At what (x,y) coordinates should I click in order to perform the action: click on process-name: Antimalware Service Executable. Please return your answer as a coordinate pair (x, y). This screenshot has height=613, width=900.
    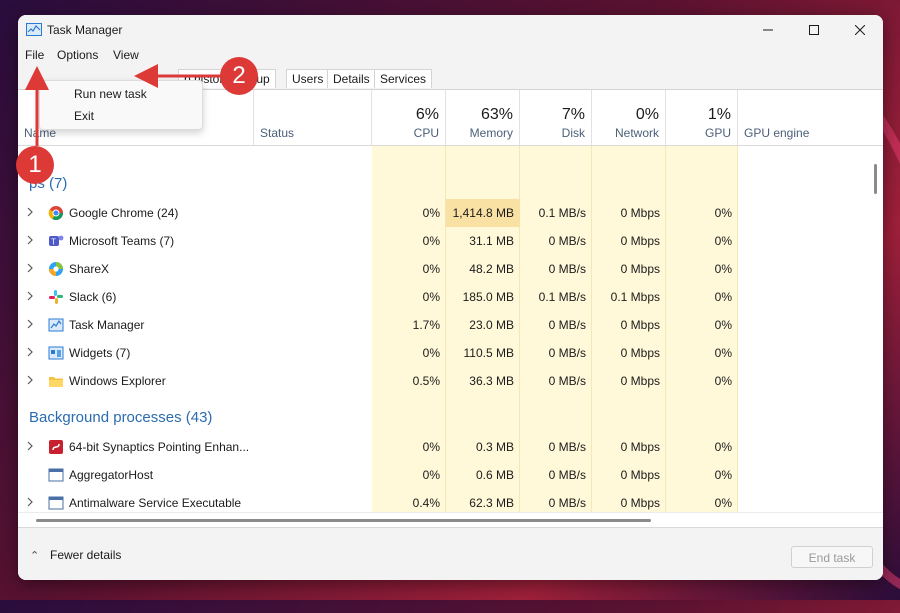
    Looking at the image, I should click on (155, 503).